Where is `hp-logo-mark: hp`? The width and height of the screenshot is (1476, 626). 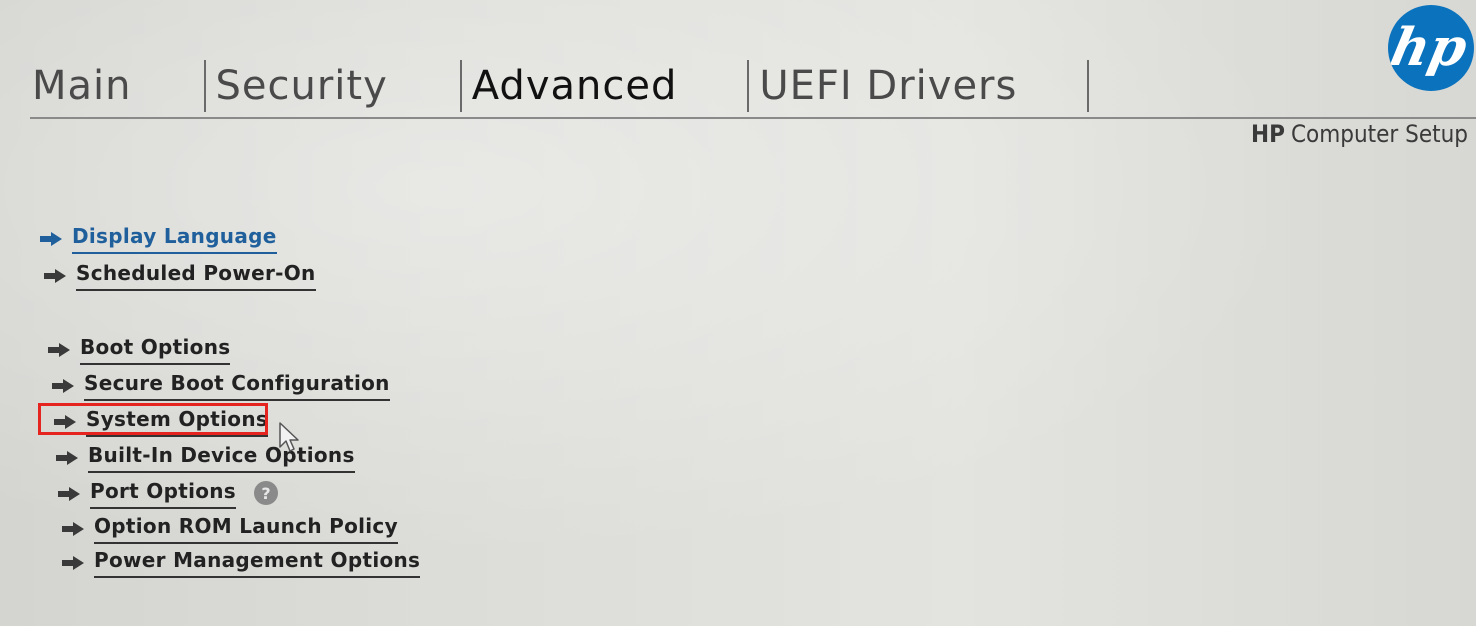
hp-logo-mark: hp is located at coordinates (1430, 48).